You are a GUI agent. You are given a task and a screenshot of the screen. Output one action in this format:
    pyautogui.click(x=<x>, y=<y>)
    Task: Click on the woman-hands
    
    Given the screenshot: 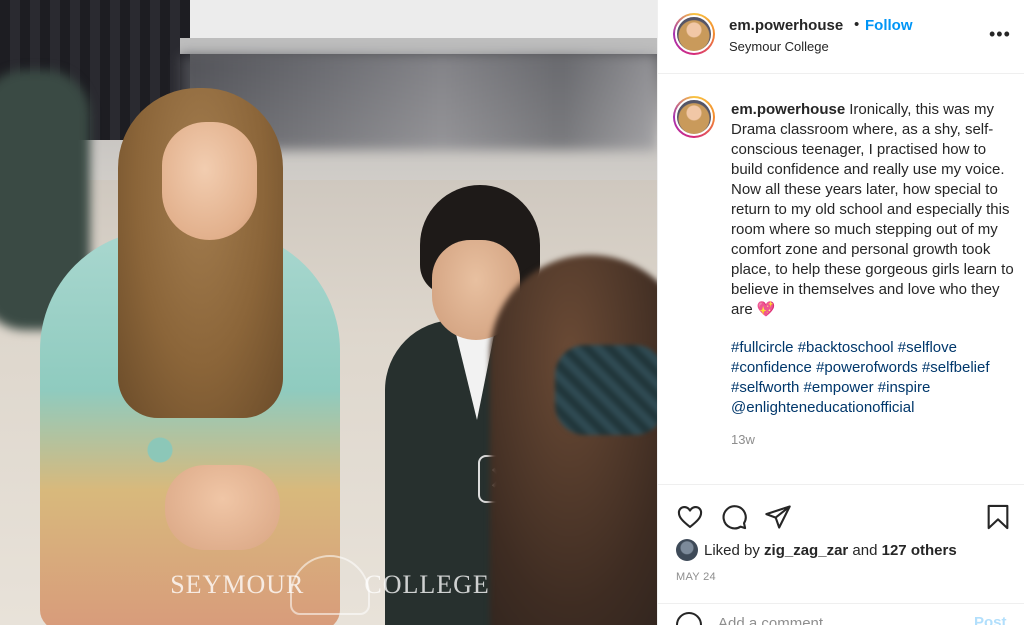 What is the action you would take?
    pyautogui.click(x=222, y=507)
    